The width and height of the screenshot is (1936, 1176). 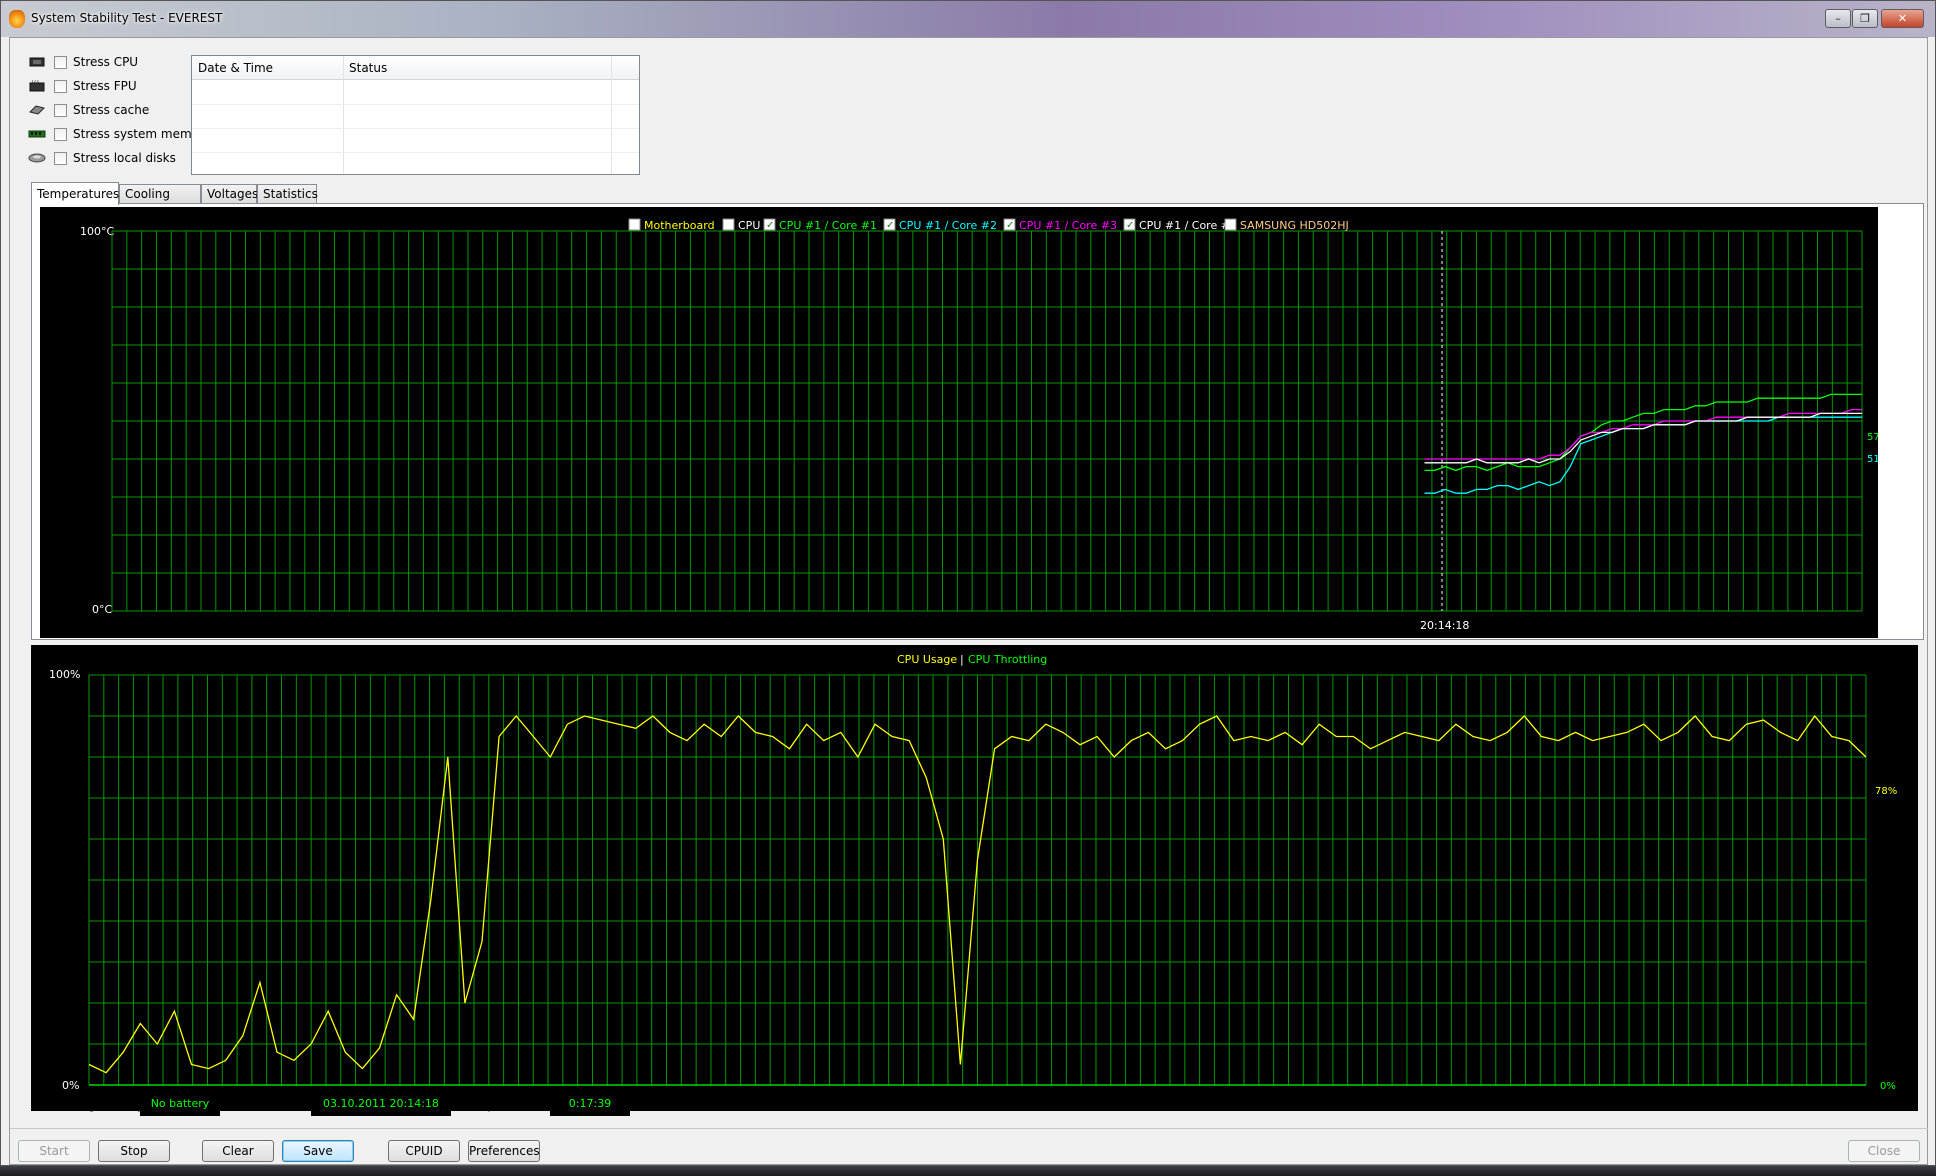 What do you see at coordinates (60, 110) in the screenshot?
I see `stress-cache-checkbox` at bounding box center [60, 110].